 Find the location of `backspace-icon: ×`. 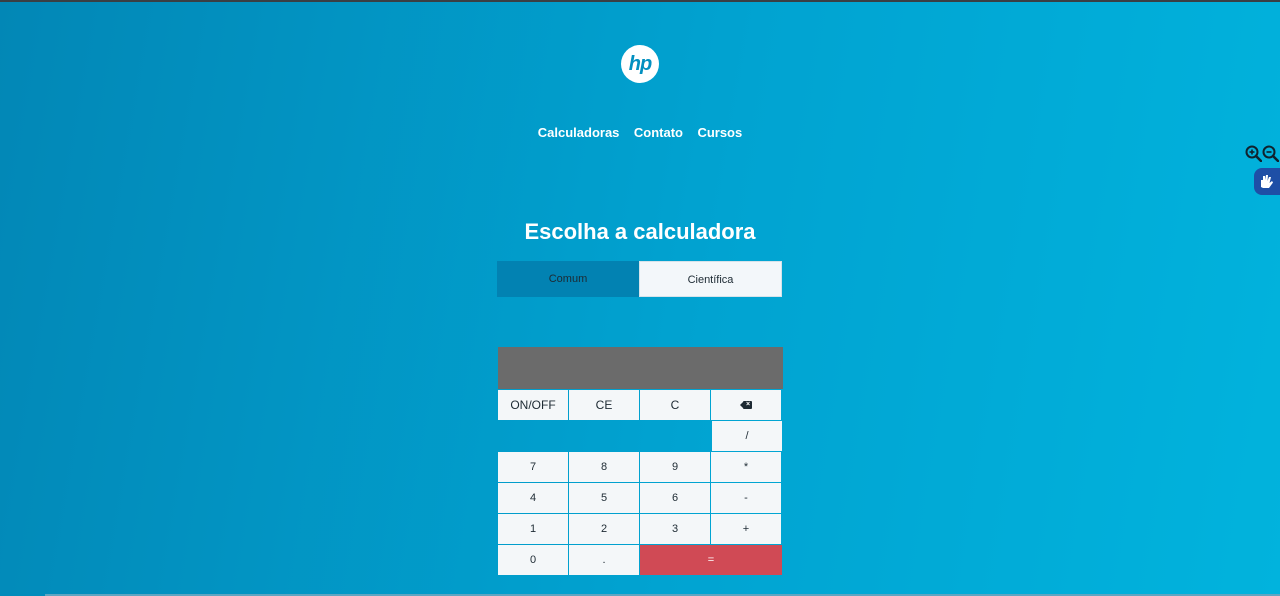

backspace-icon: × is located at coordinates (746, 405).